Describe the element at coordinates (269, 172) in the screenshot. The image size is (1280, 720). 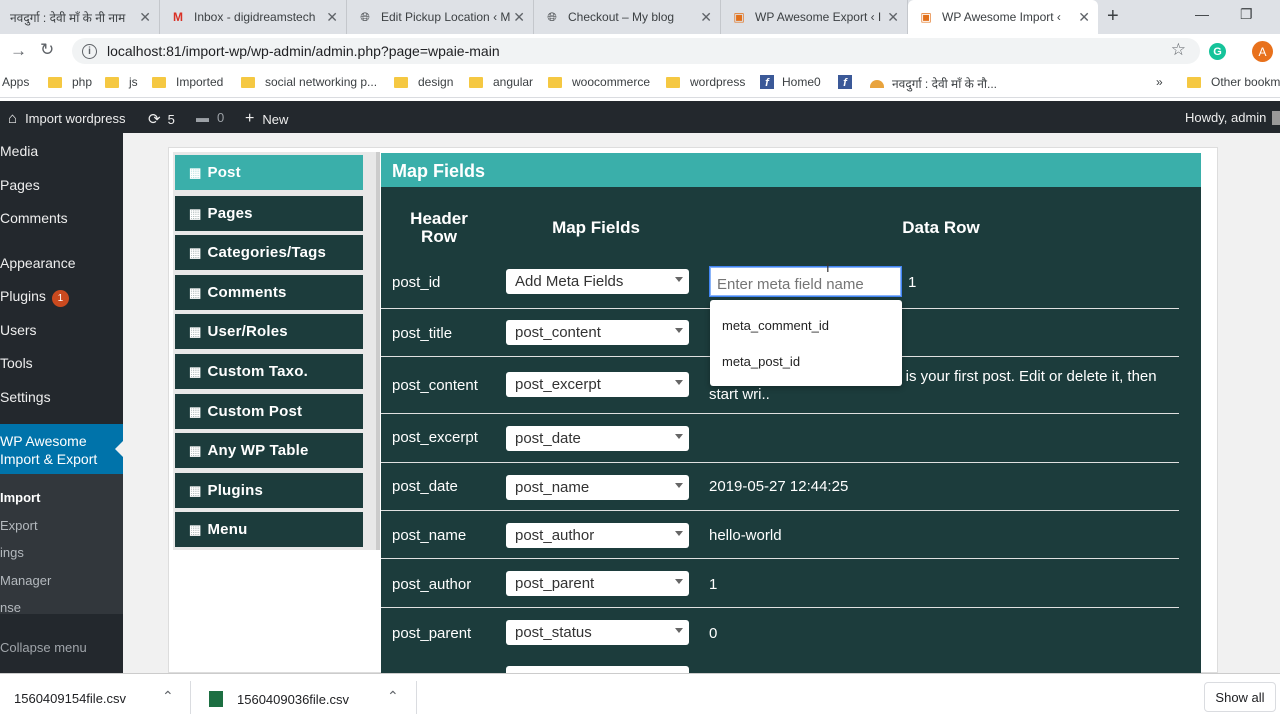
I see `nav-post: ▦ Post` at that location.